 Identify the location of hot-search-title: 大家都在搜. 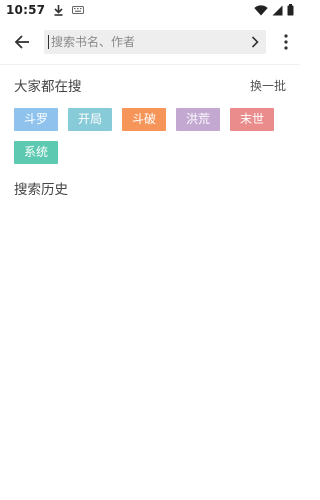
(48, 87).